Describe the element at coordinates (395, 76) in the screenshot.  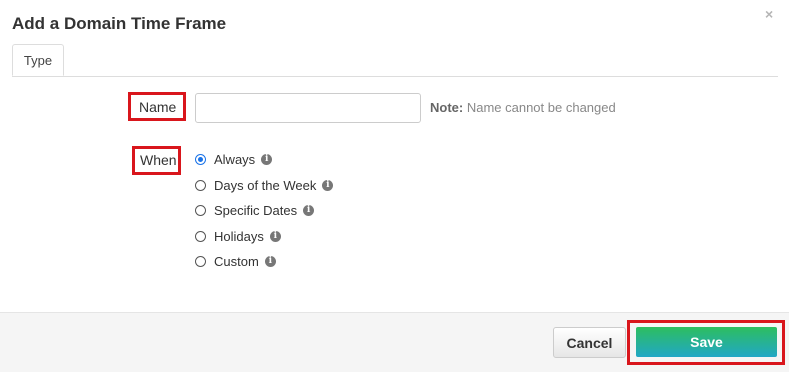
I see `tabs-divider` at that location.